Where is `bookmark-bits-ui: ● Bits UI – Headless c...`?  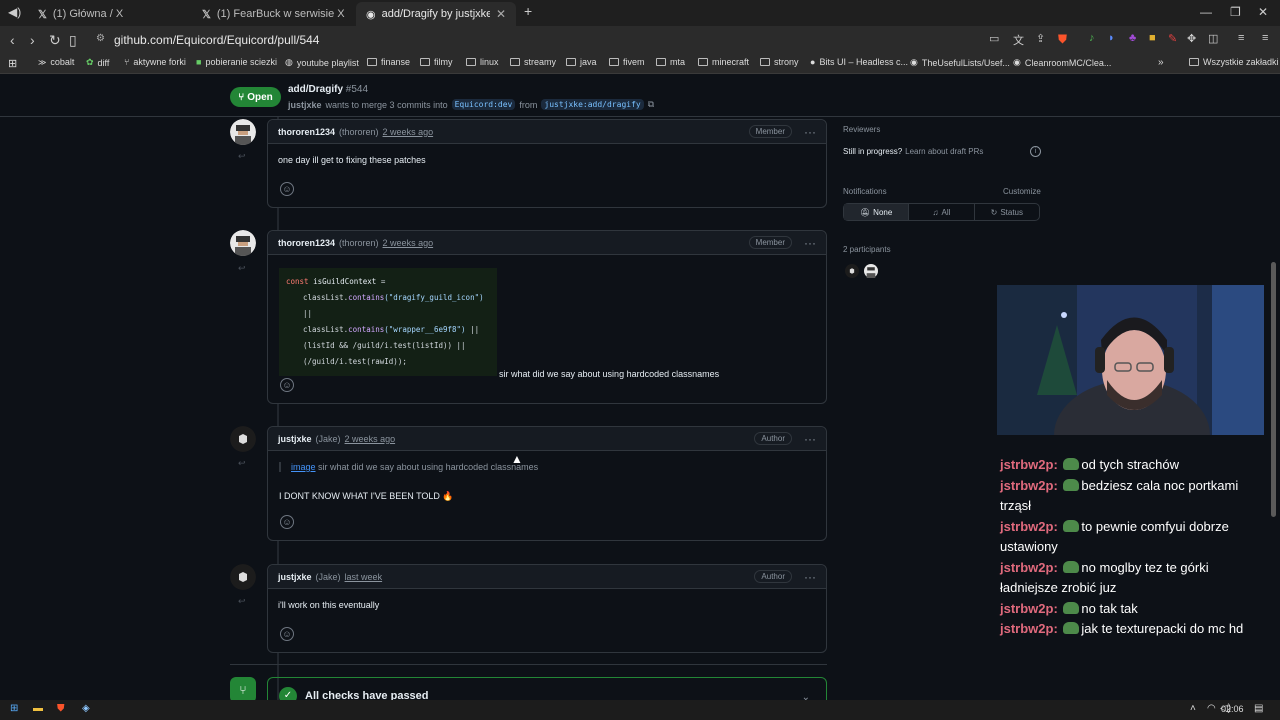
bookmark-bits-ui: ● Bits UI – Headless c... is located at coordinates (859, 62).